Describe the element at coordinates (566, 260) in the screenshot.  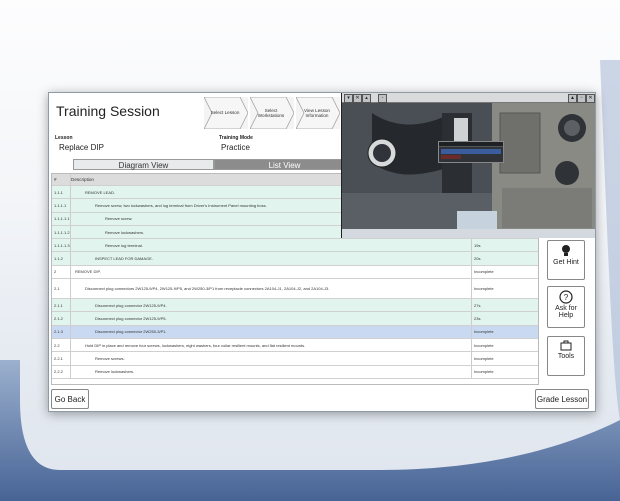
I see `get-hint-button: Get Hint` at that location.